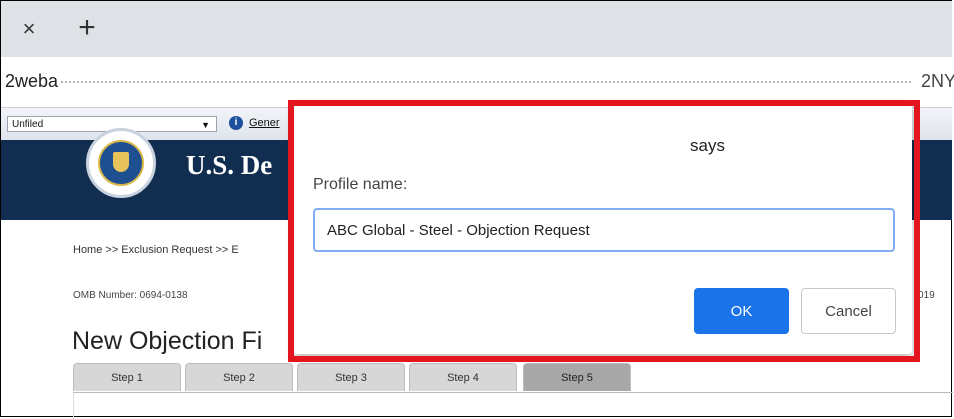 Image resolution: width=954 pixels, height=419 pixels. What do you see at coordinates (513, 405) in the screenshot?
I see `step-content-panel` at bounding box center [513, 405].